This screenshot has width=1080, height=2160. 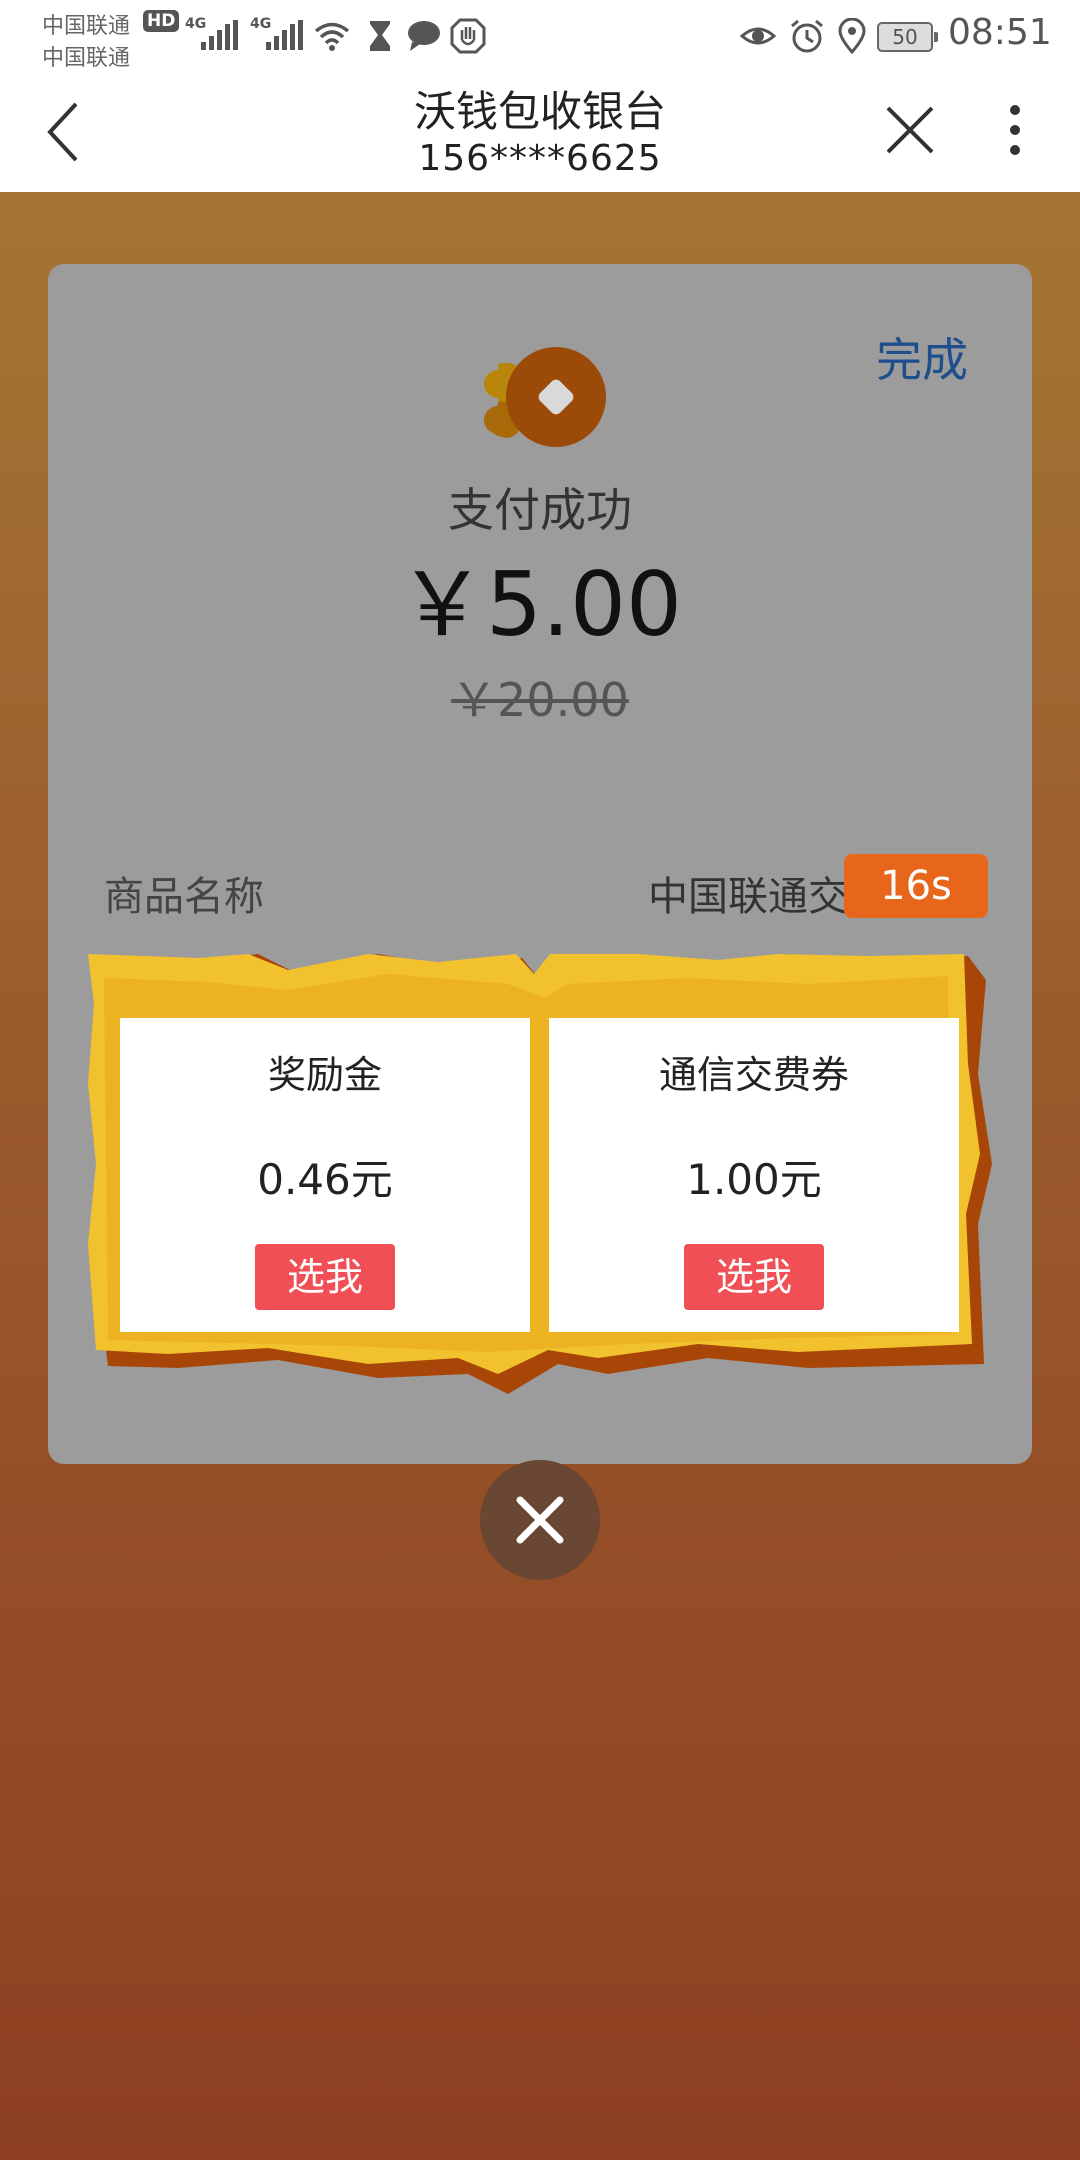 What do you see at coordinates (380, 36) in the screenshot?
I see `hourglass-icon` at bounding box center [380, 36].